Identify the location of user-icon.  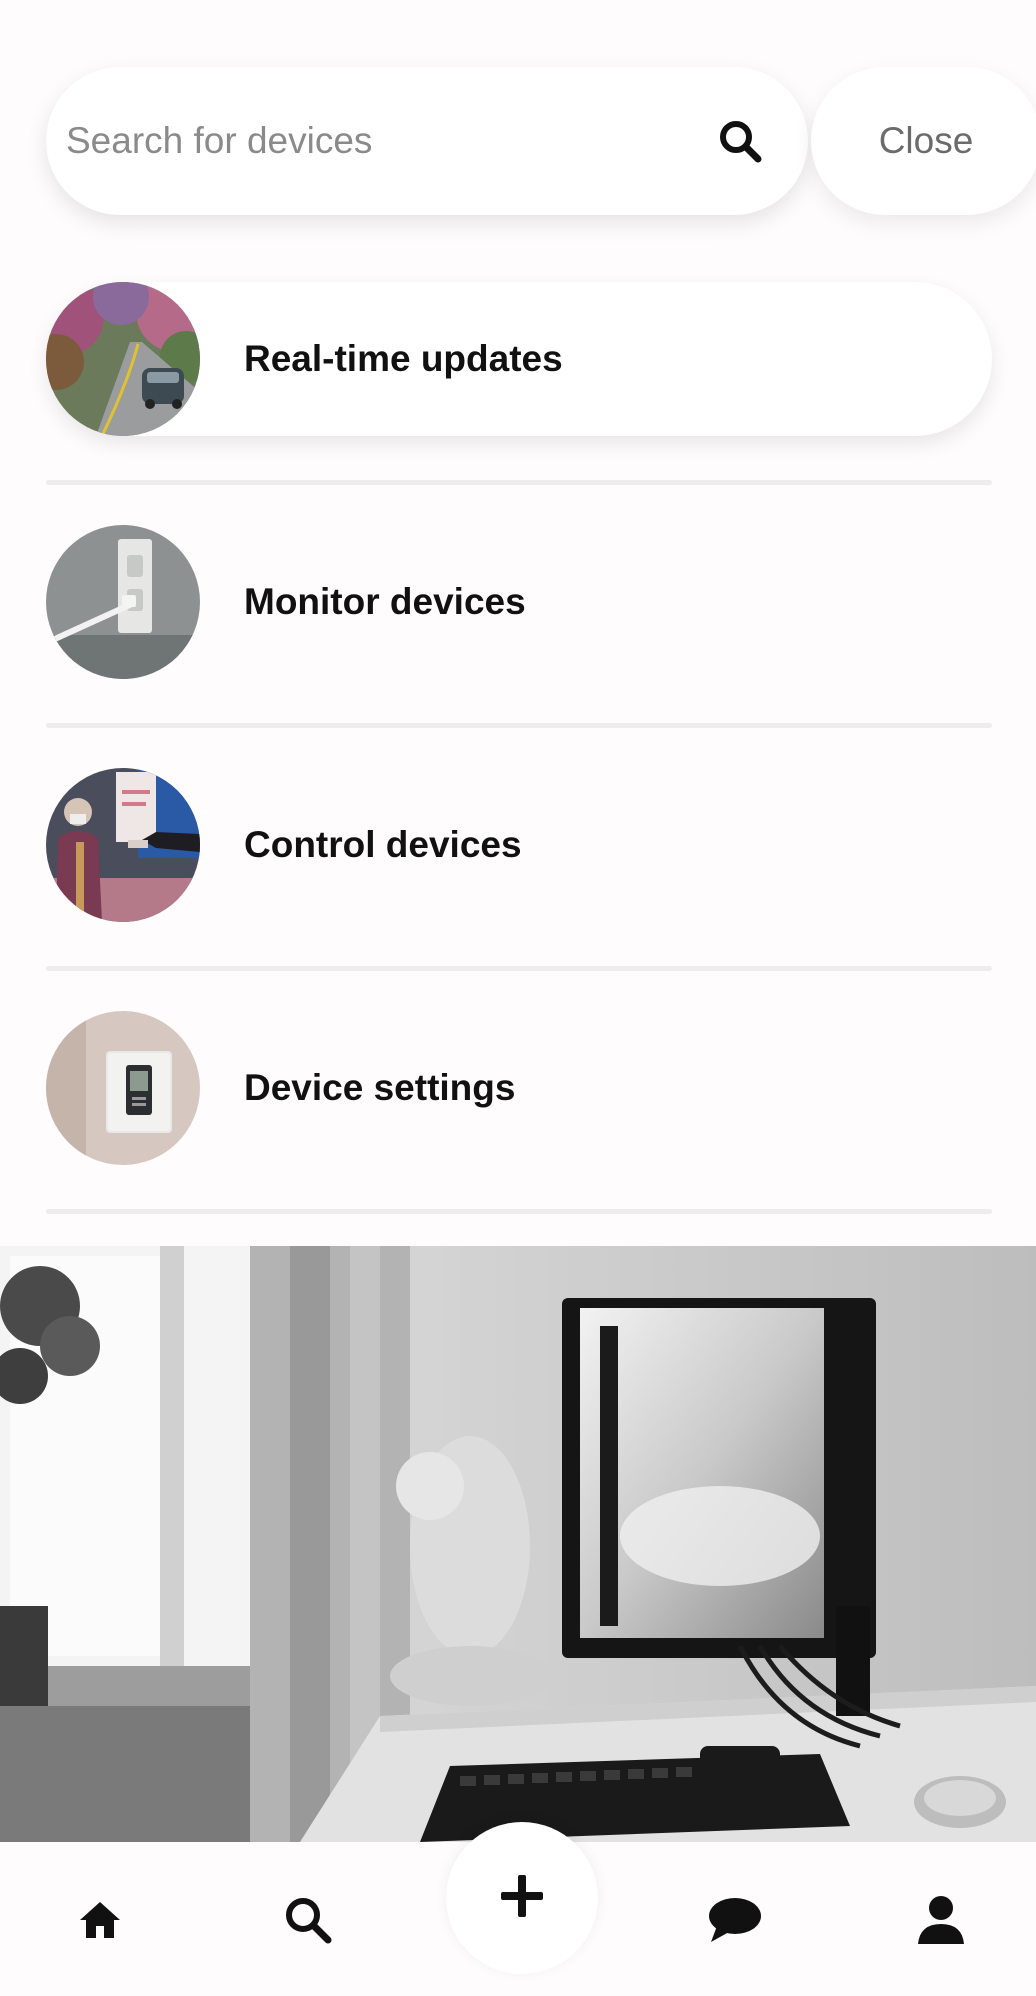
(941, 1920).